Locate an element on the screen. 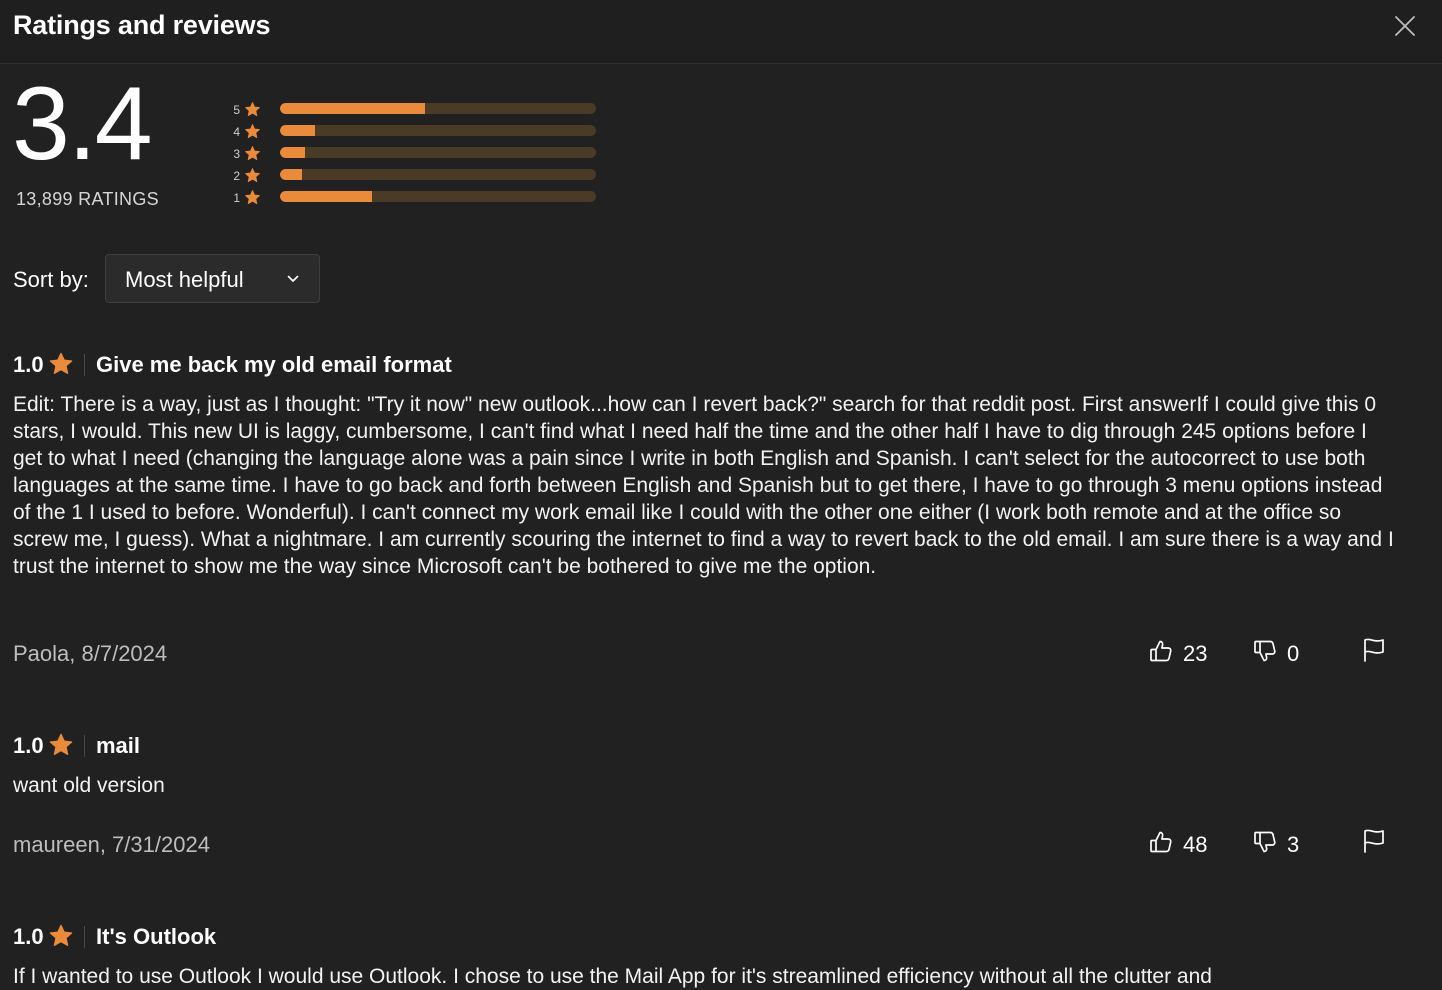  close-icon is located at coordinates (1405, 26).